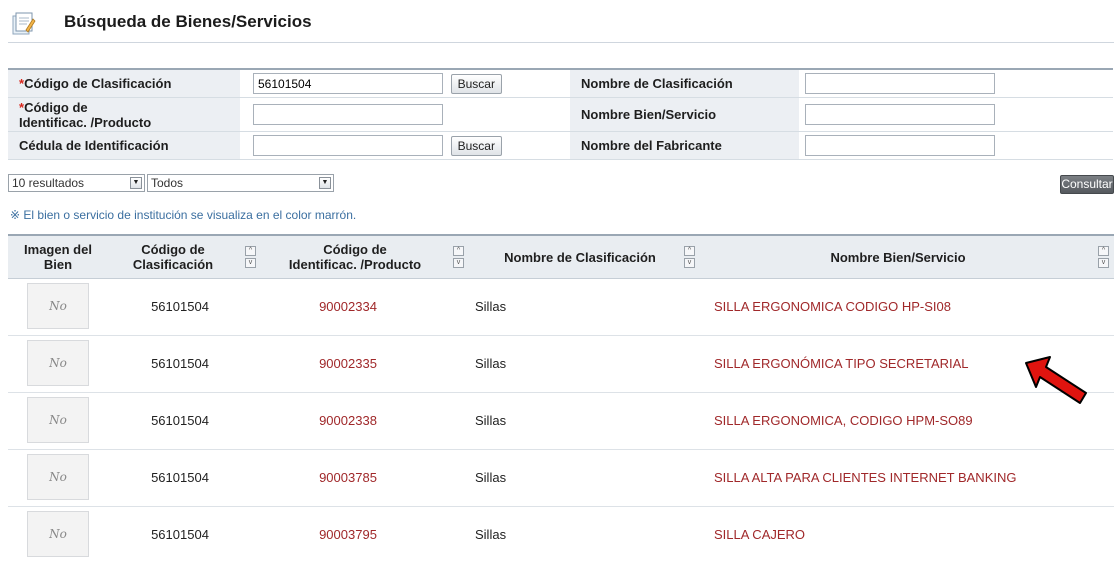 The image size is (1118, 563). What do you see at coordinates (355, 257) in the screenshot?
I see `header-codigo-identificacion: Código de Identificac. /Producto` at bounding box center [355, 257].